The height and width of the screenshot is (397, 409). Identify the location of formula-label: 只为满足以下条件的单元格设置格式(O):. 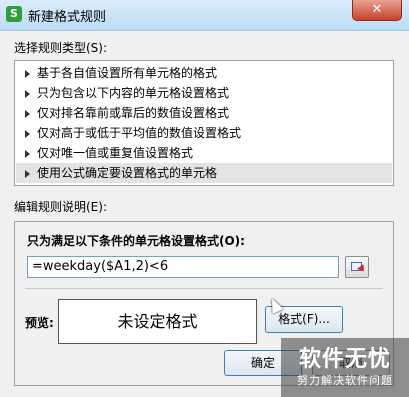
(136, 241).